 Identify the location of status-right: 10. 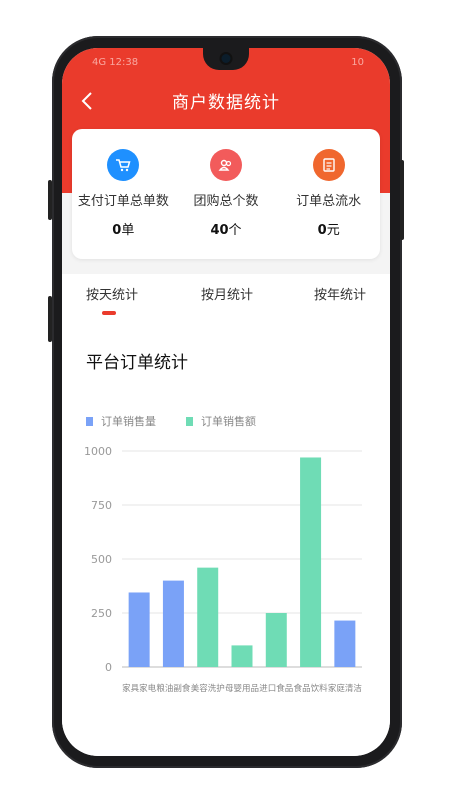
(357, 62).